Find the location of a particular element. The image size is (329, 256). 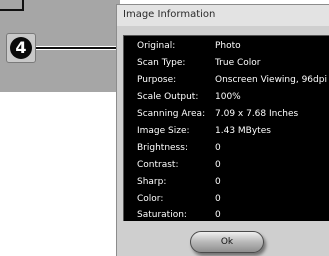

info-label: Scan Type: is located at coordinates (161, 63).